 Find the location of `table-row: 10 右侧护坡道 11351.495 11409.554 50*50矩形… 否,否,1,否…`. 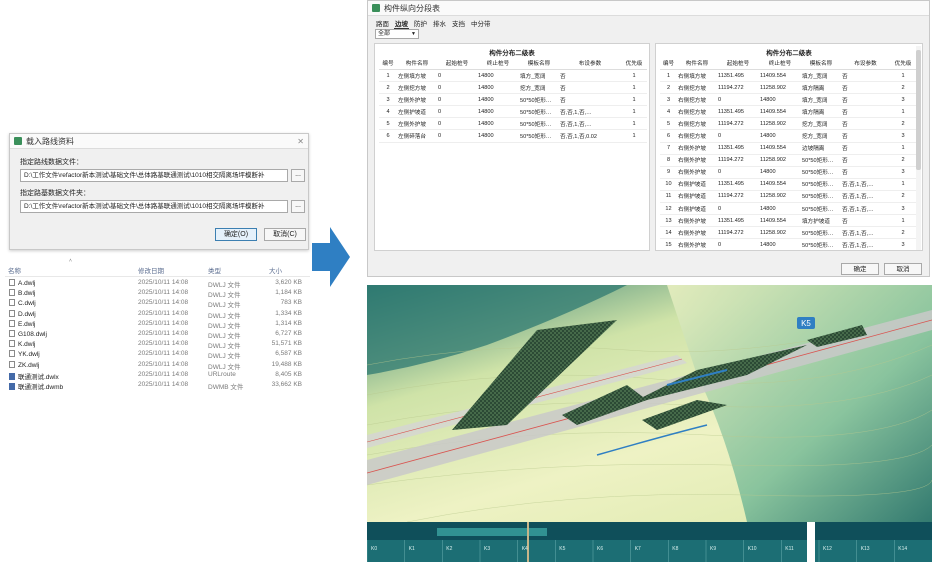

table-row: 10 右侧护坡道 11351.495 11409.554 50*50矩形… 否,否,1,否… is located at coordinates (788, 184).